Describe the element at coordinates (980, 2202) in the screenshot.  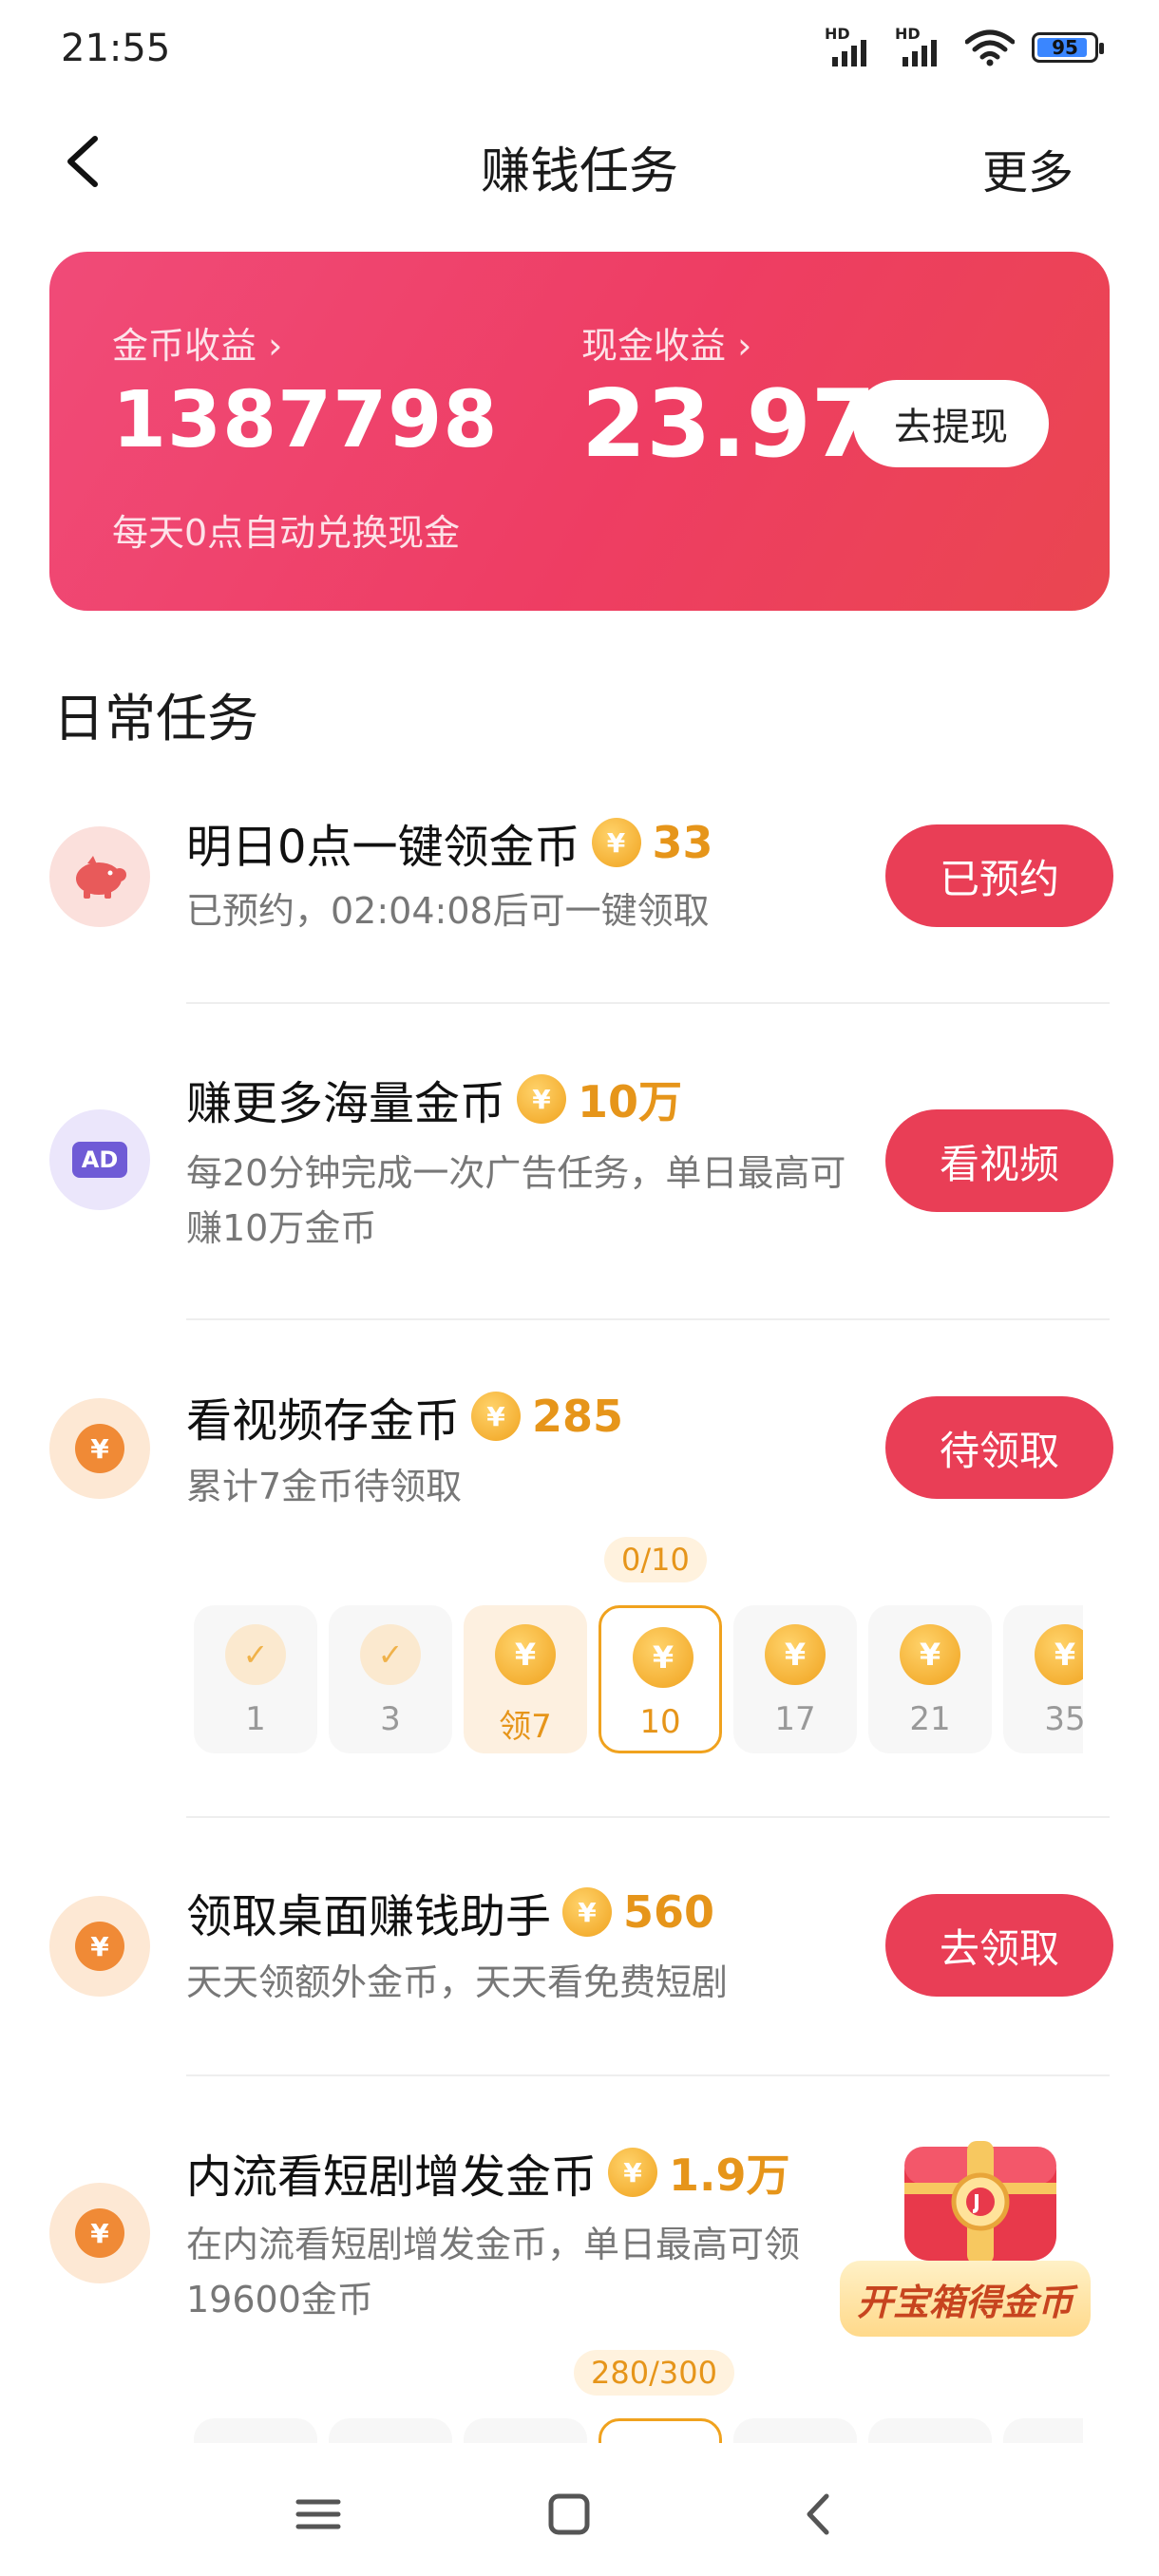
I see `treasure-chest-icon` at that location.